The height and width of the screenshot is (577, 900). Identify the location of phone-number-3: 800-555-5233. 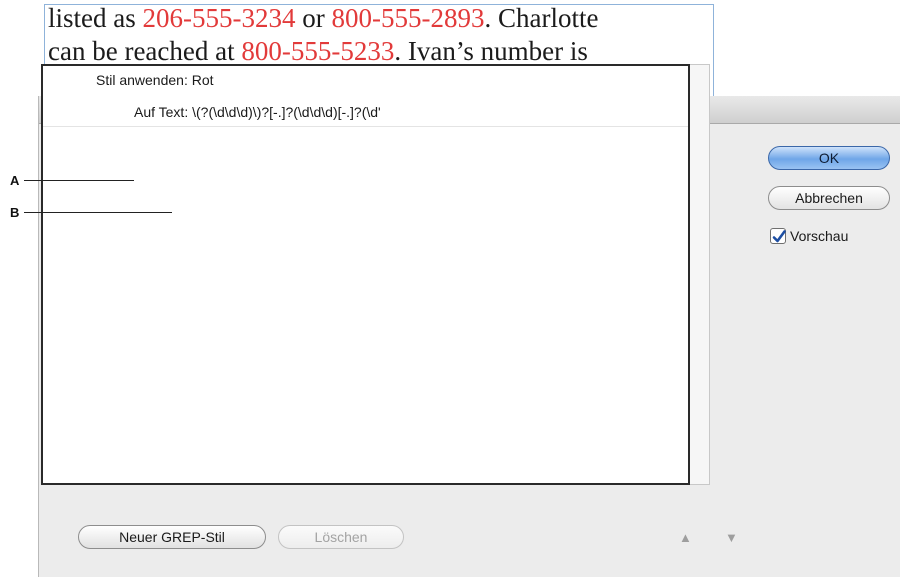
(318, 51).